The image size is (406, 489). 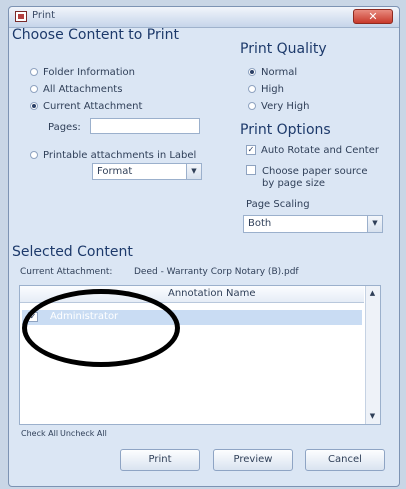 I want to click on option-label: Folder Information, so click(x=89, y=72).